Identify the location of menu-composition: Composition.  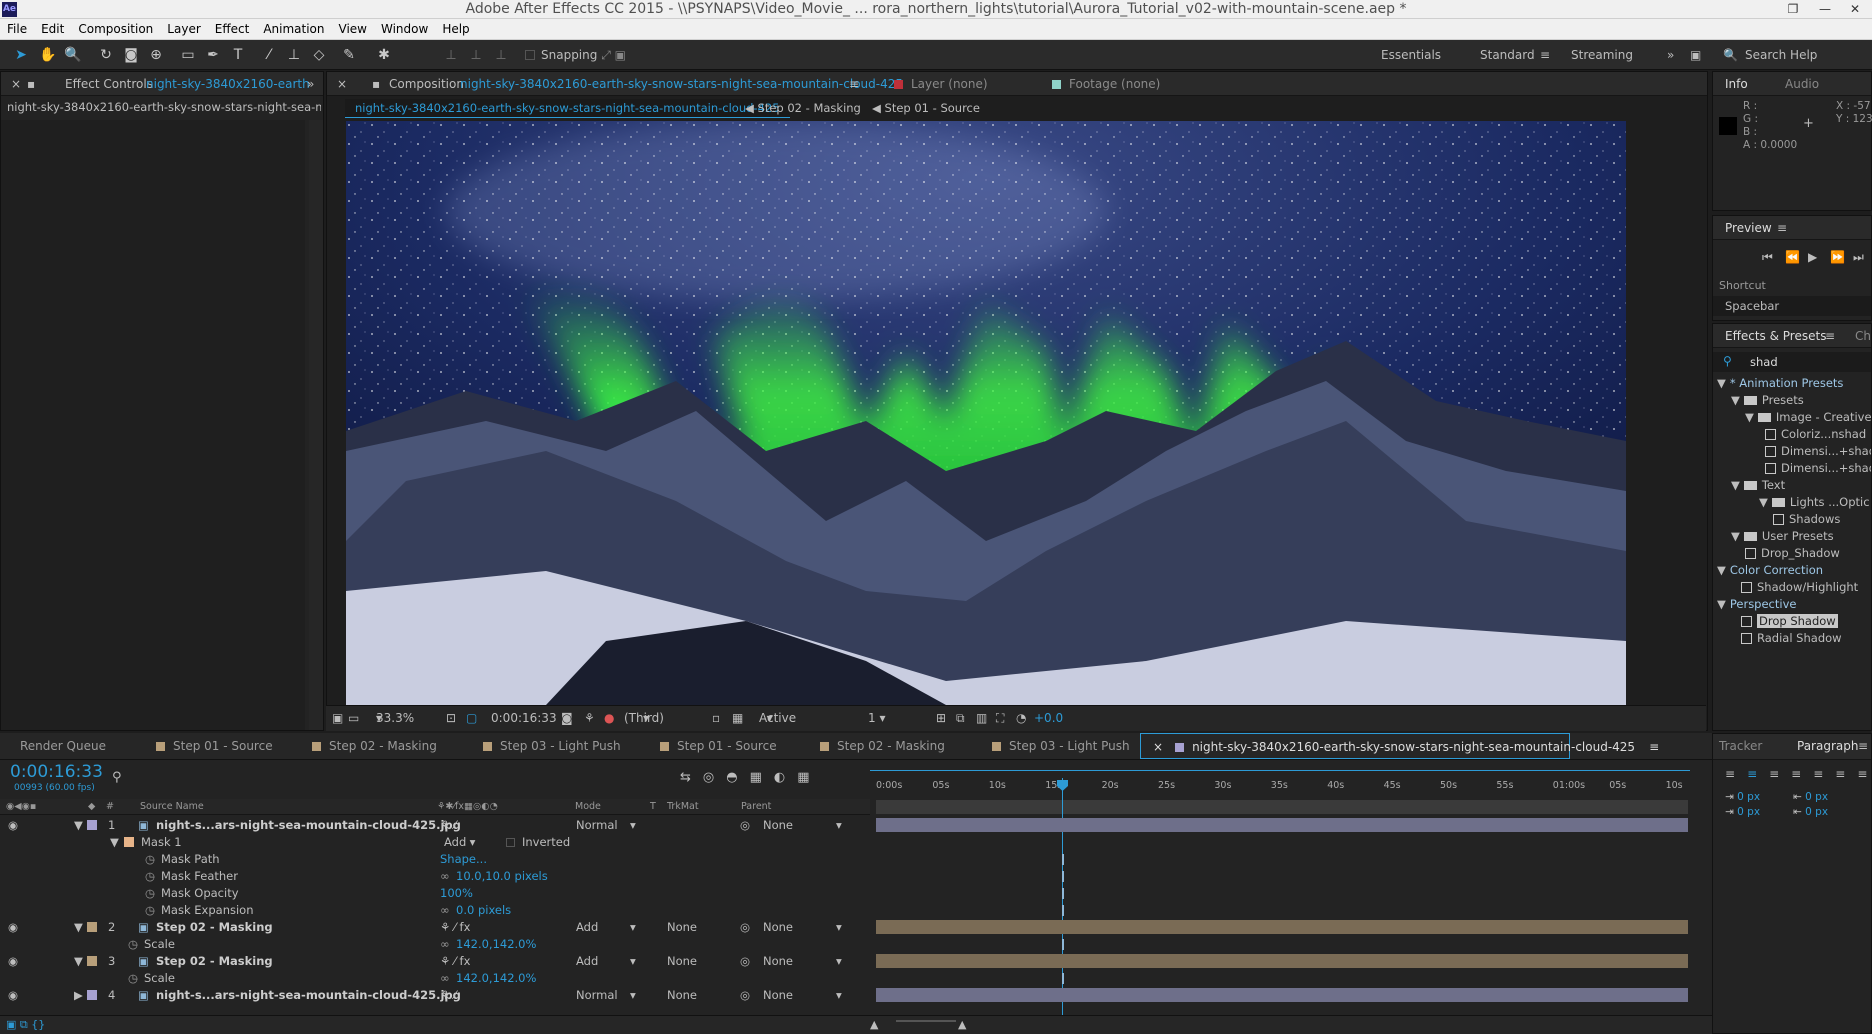
(115, 29).